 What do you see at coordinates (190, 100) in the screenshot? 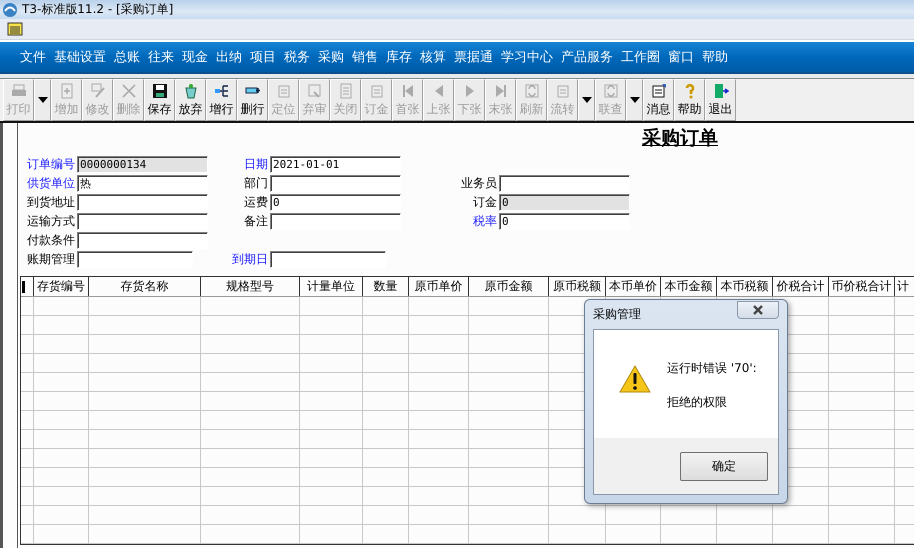
I see `toolbar-button: 放弃` at bounding box center [190, 100].